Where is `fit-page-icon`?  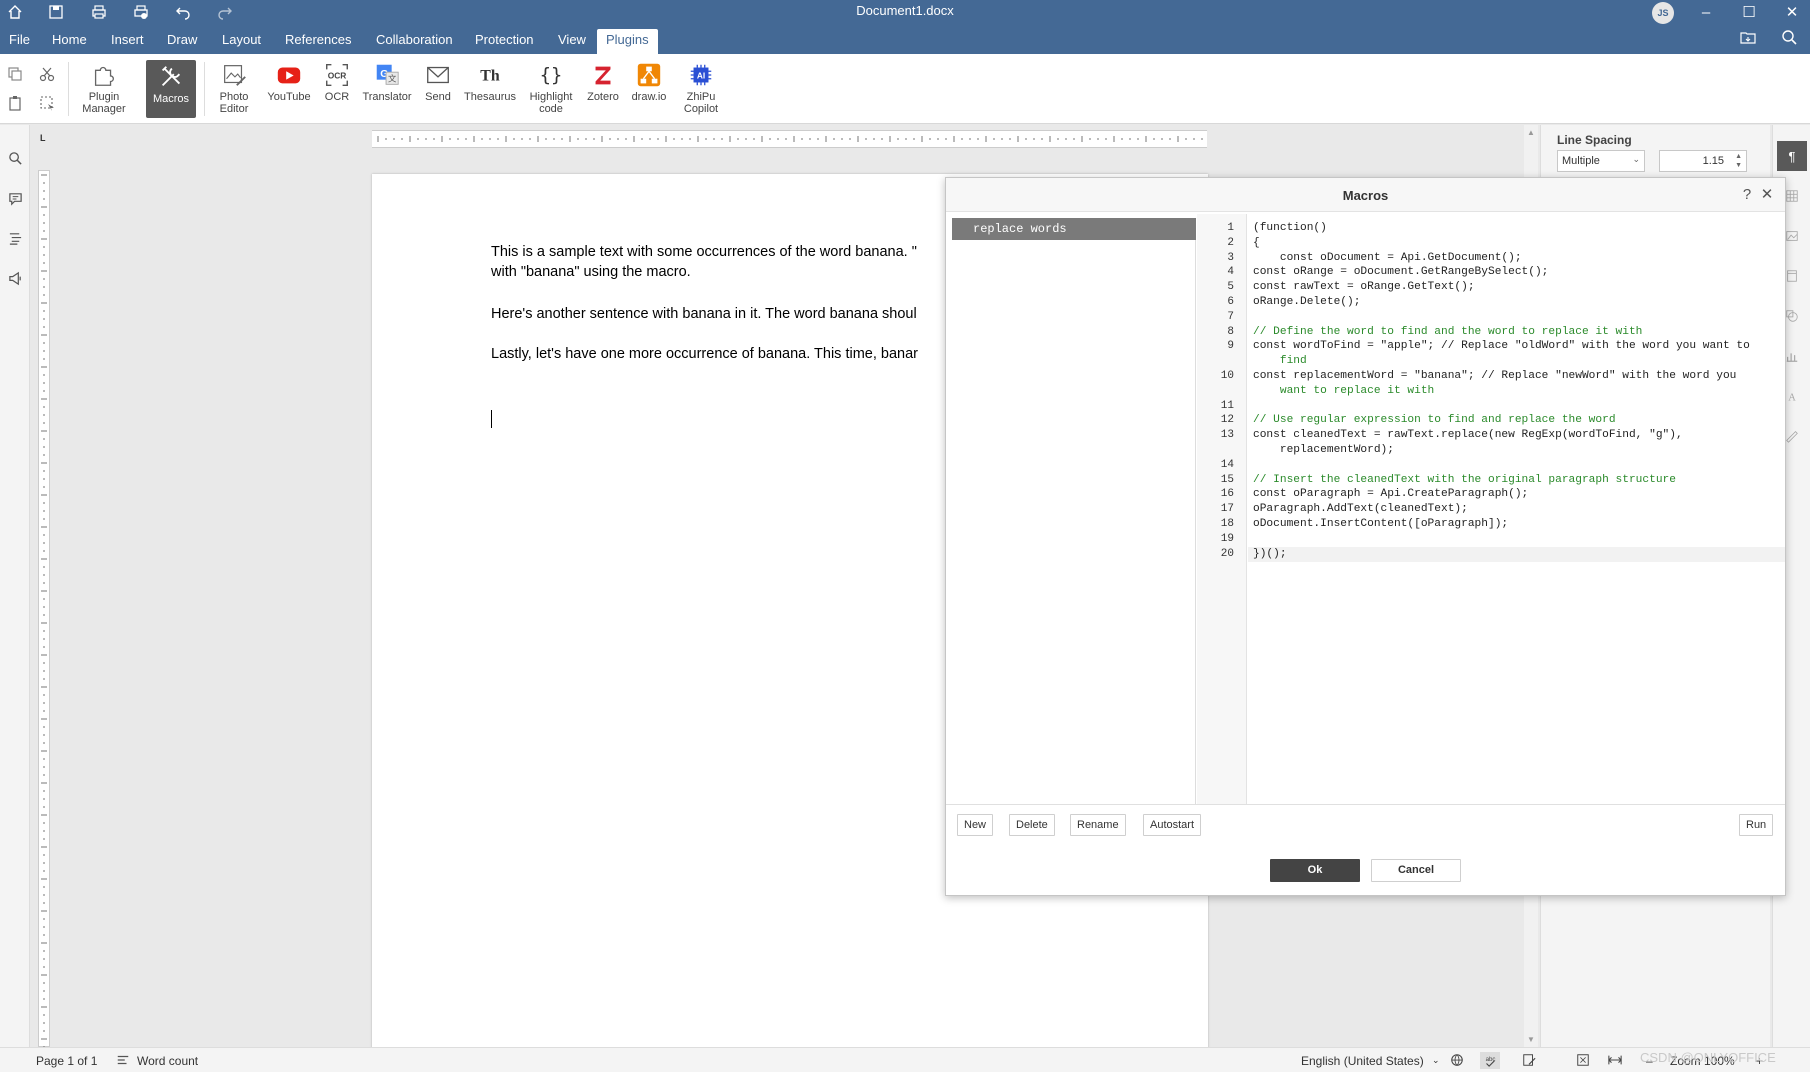
fit-page-icon is located at coordinates (1583, 1061).